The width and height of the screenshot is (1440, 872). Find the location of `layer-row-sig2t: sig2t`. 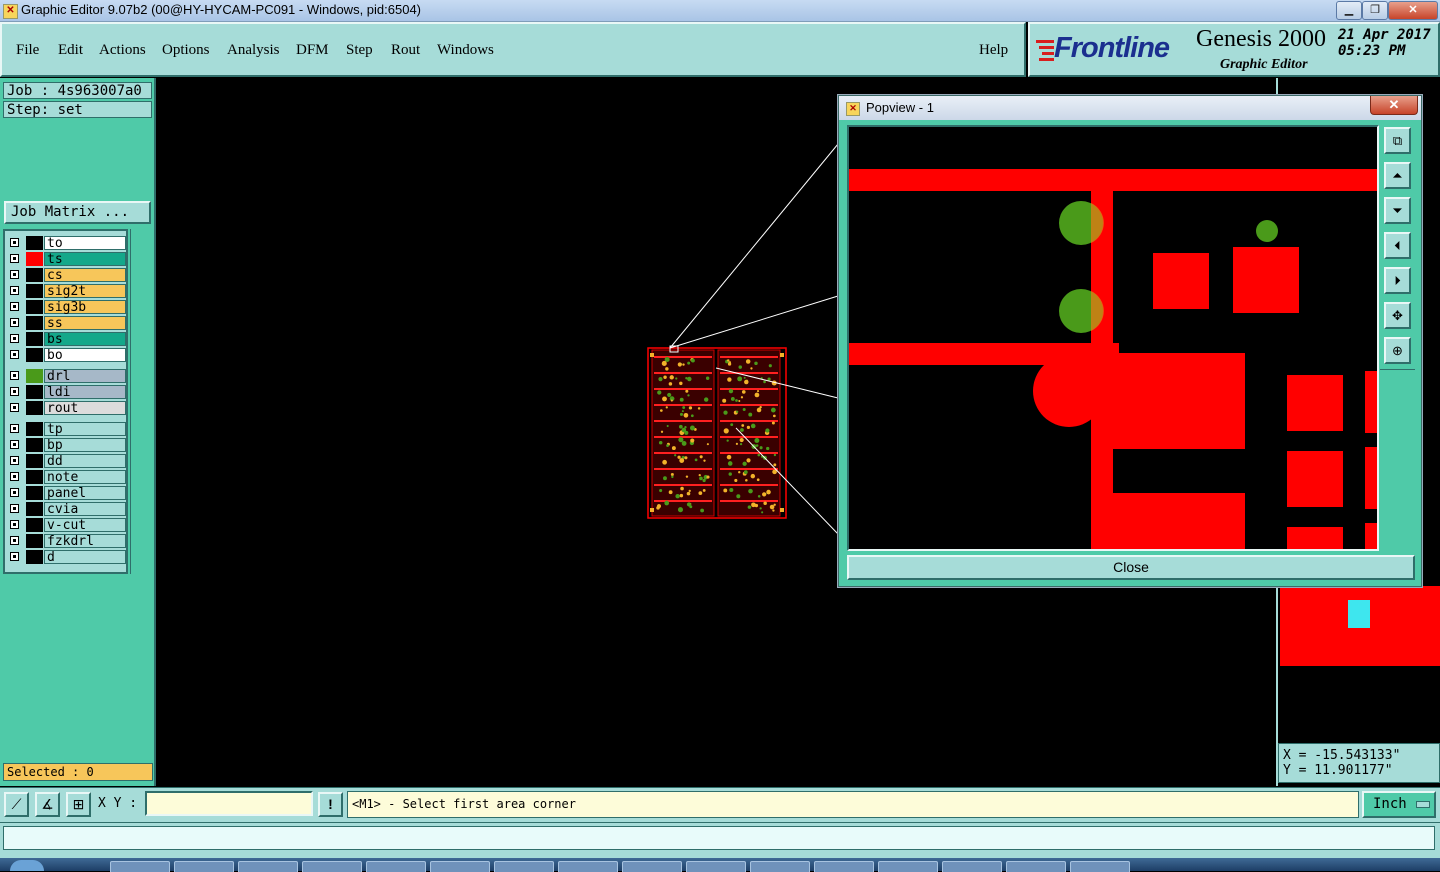

layer-row-sig2t: sig2t is located at coordinates (67, 291).